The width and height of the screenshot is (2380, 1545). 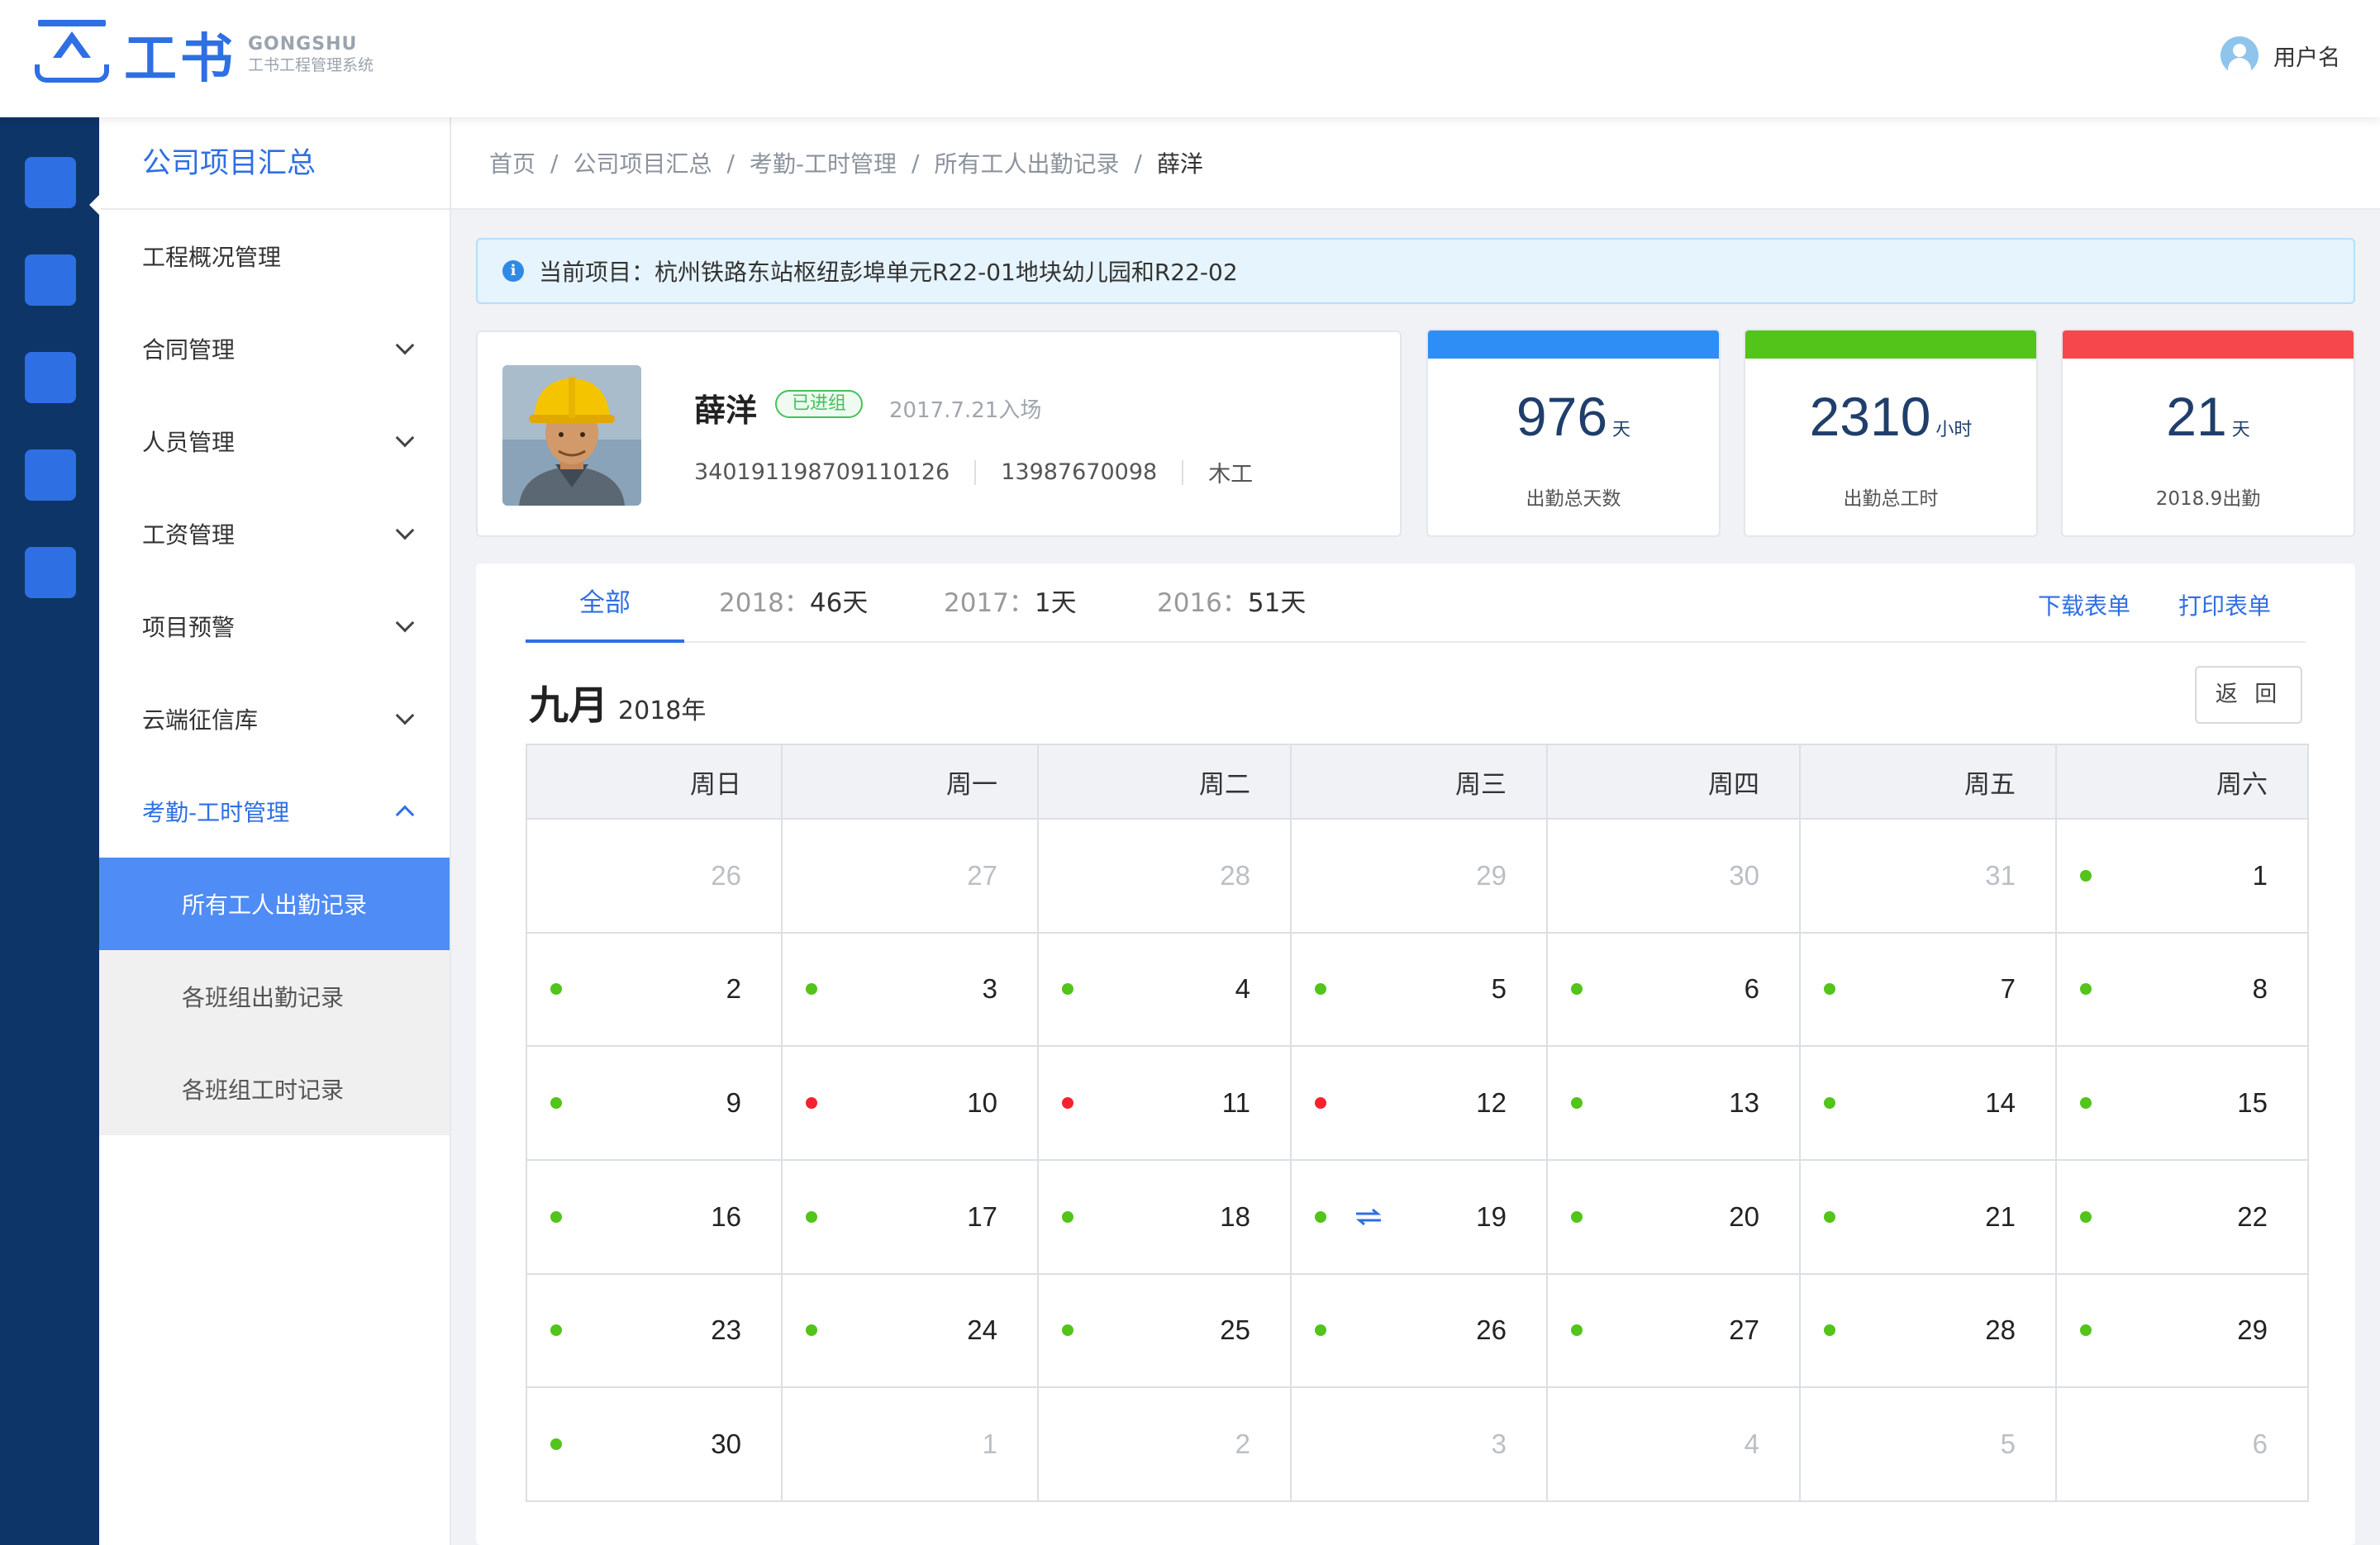 What do you see at coordinates (1164, 1330) in the screenshot?
I see `calendar-day: 25` at bounding box center [1164, 1330].